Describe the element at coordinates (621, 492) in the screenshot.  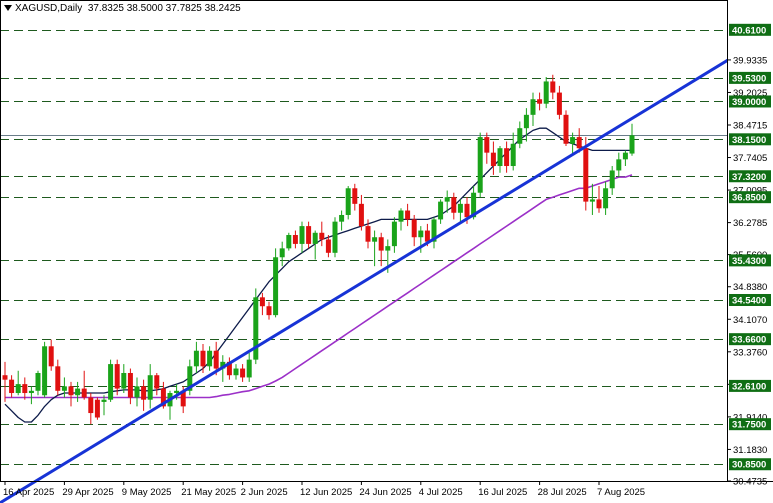
I see `x-tick-label: 7 Aug 2025` at that location.